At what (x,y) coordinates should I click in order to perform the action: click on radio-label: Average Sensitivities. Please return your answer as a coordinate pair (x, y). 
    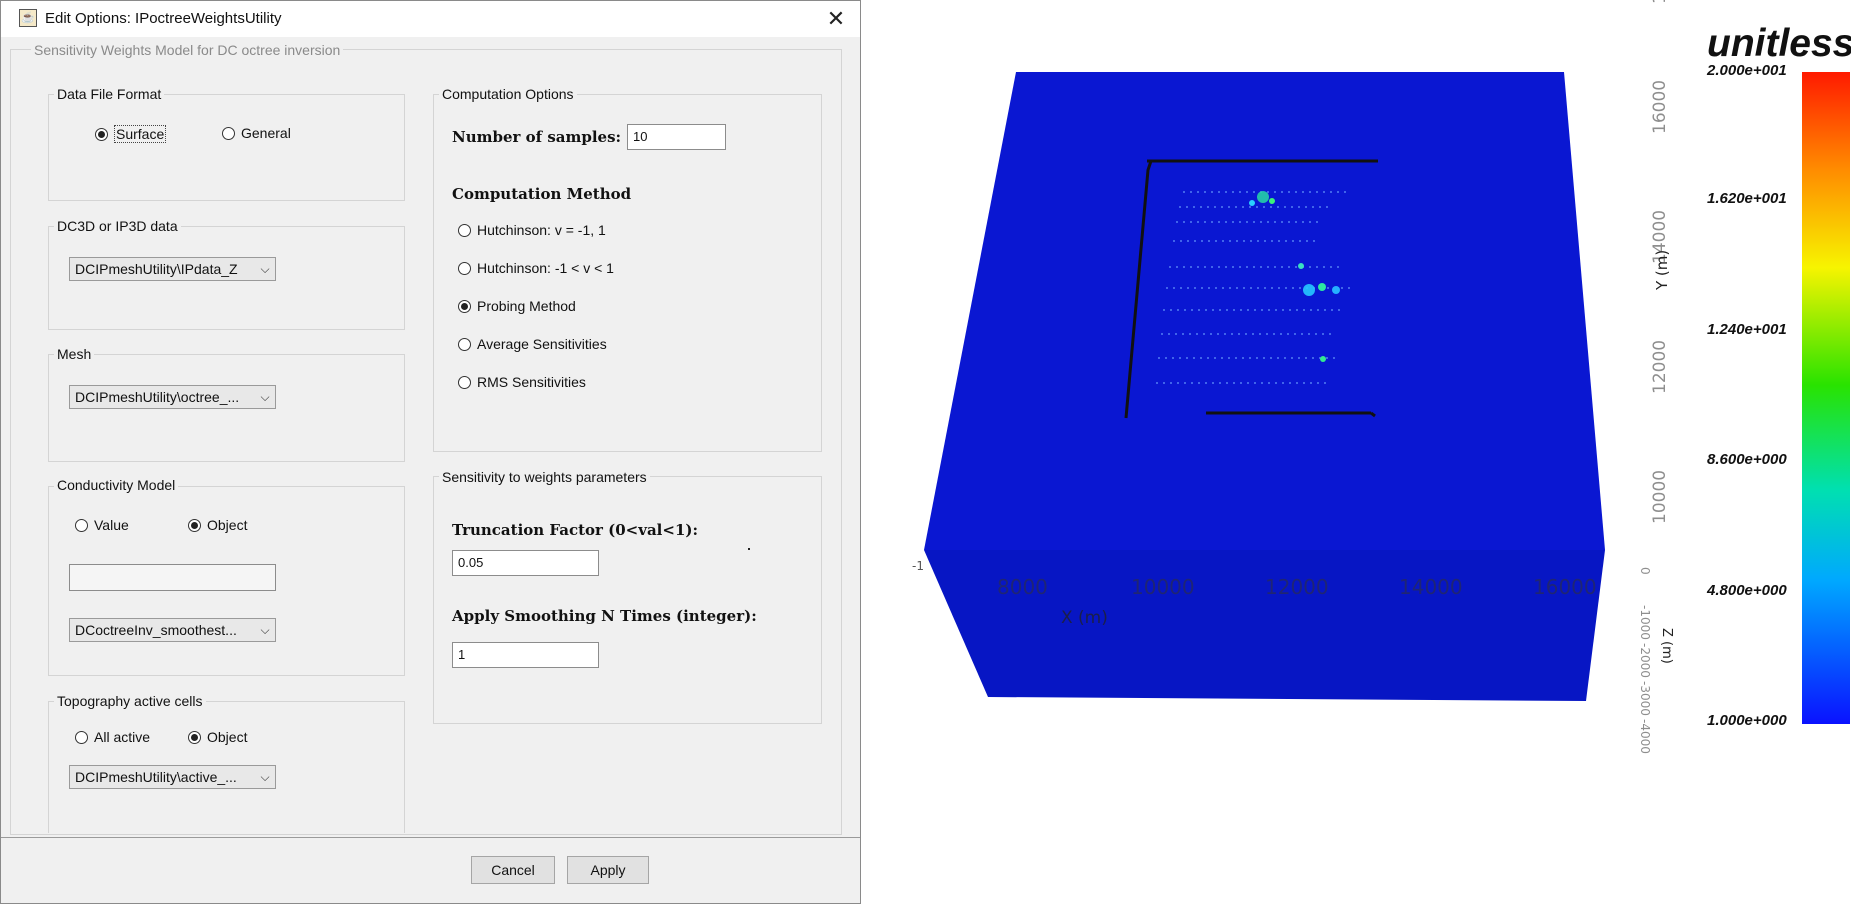
    Looking at the image, I should click on (542, 344).